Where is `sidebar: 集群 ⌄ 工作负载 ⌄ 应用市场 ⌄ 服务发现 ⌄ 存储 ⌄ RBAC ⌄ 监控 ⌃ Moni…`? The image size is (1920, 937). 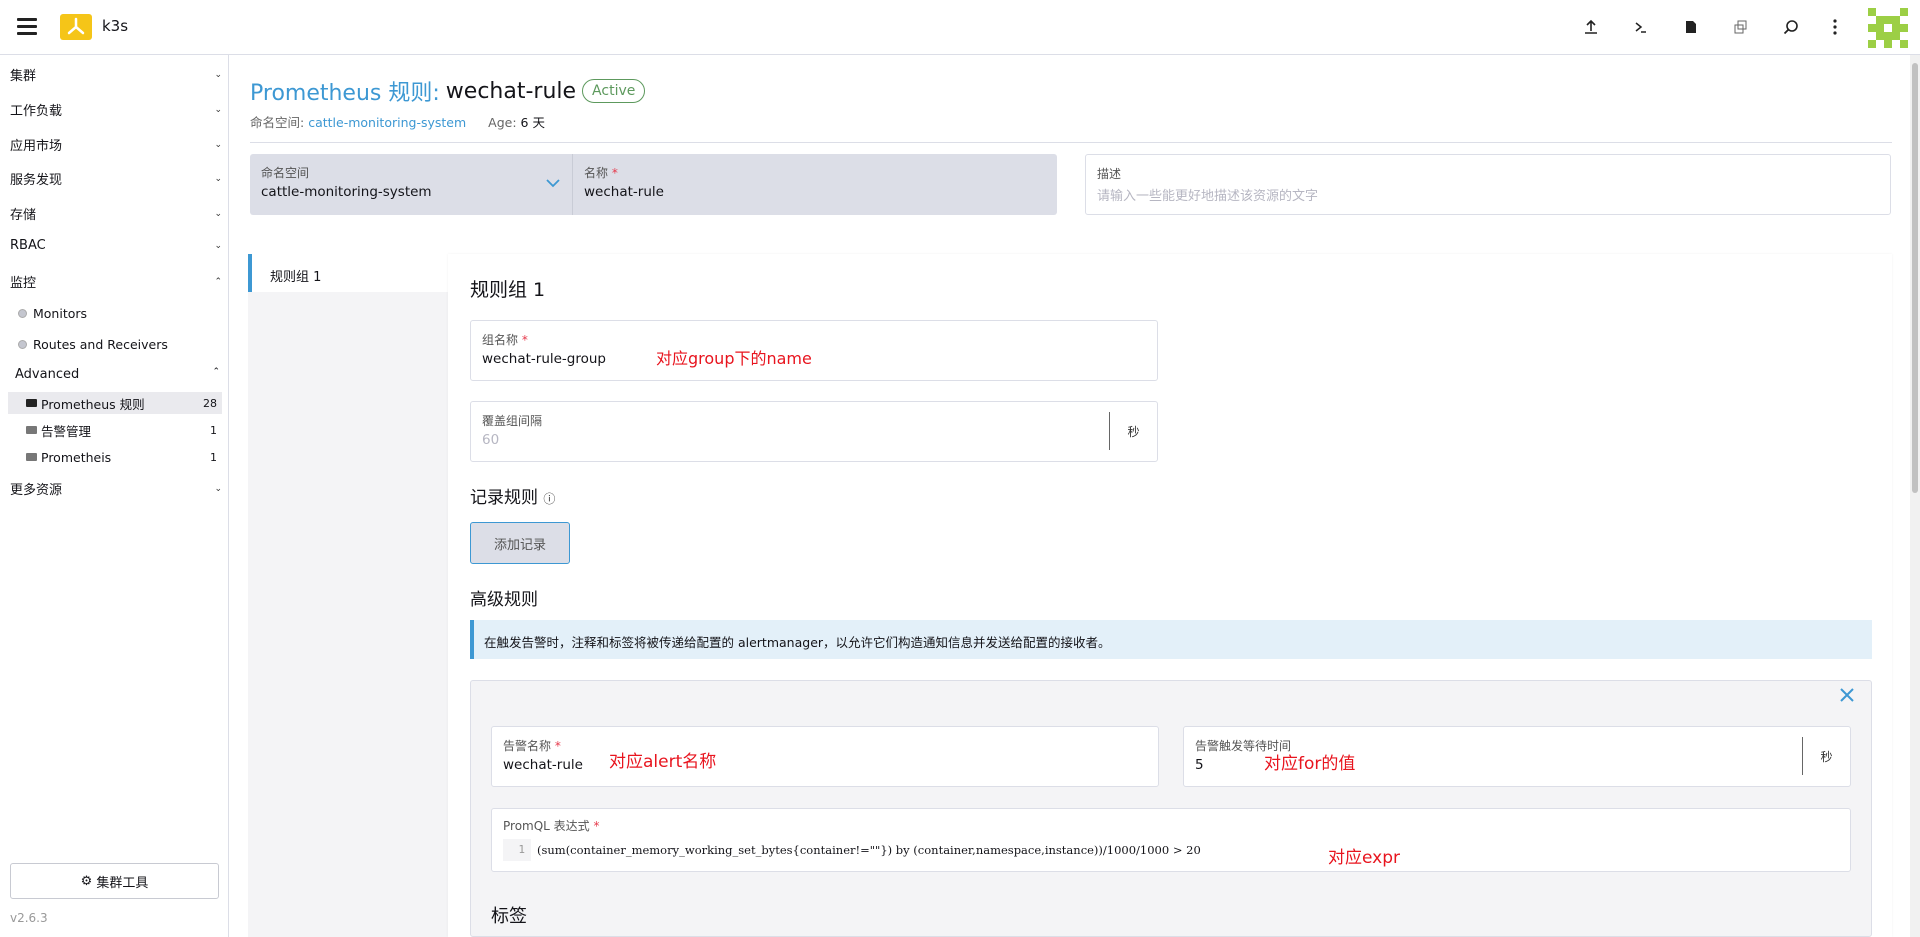
sidebar: 集群 ⌄ 工作负载 ⌄ 应用市场 ⌄ 服务发现 ⌄ 存储 ⌄ RBAC ⌄ 监控 ⌃ Moni… is located at coordinates (114, 496).